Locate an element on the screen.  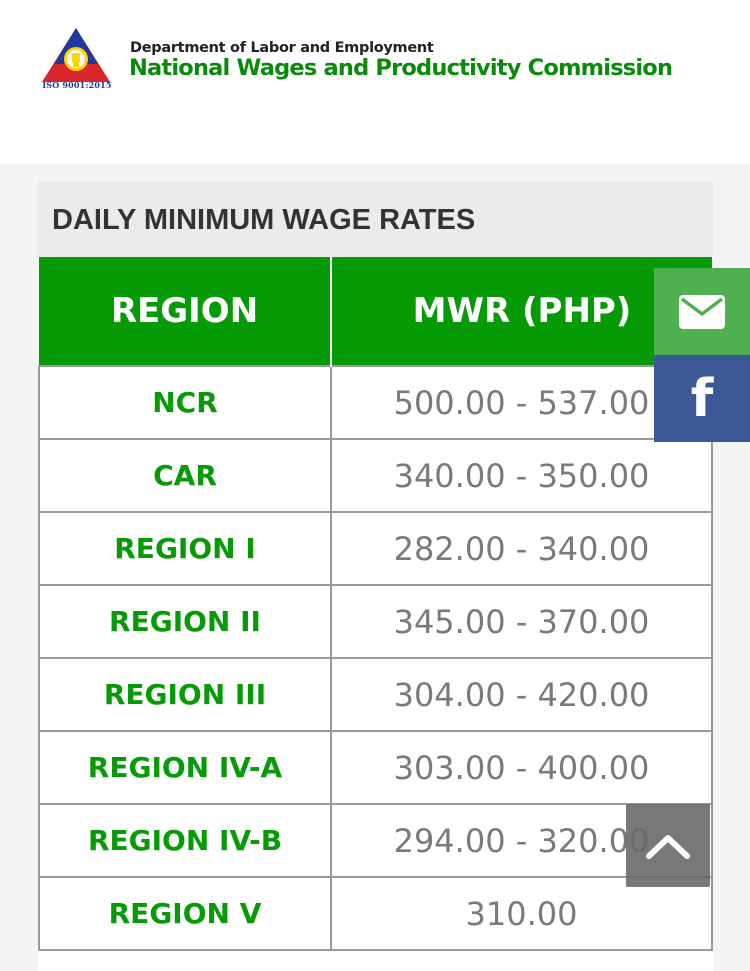
region-cell: REGION IV-B is located at coordinates (185, 840).